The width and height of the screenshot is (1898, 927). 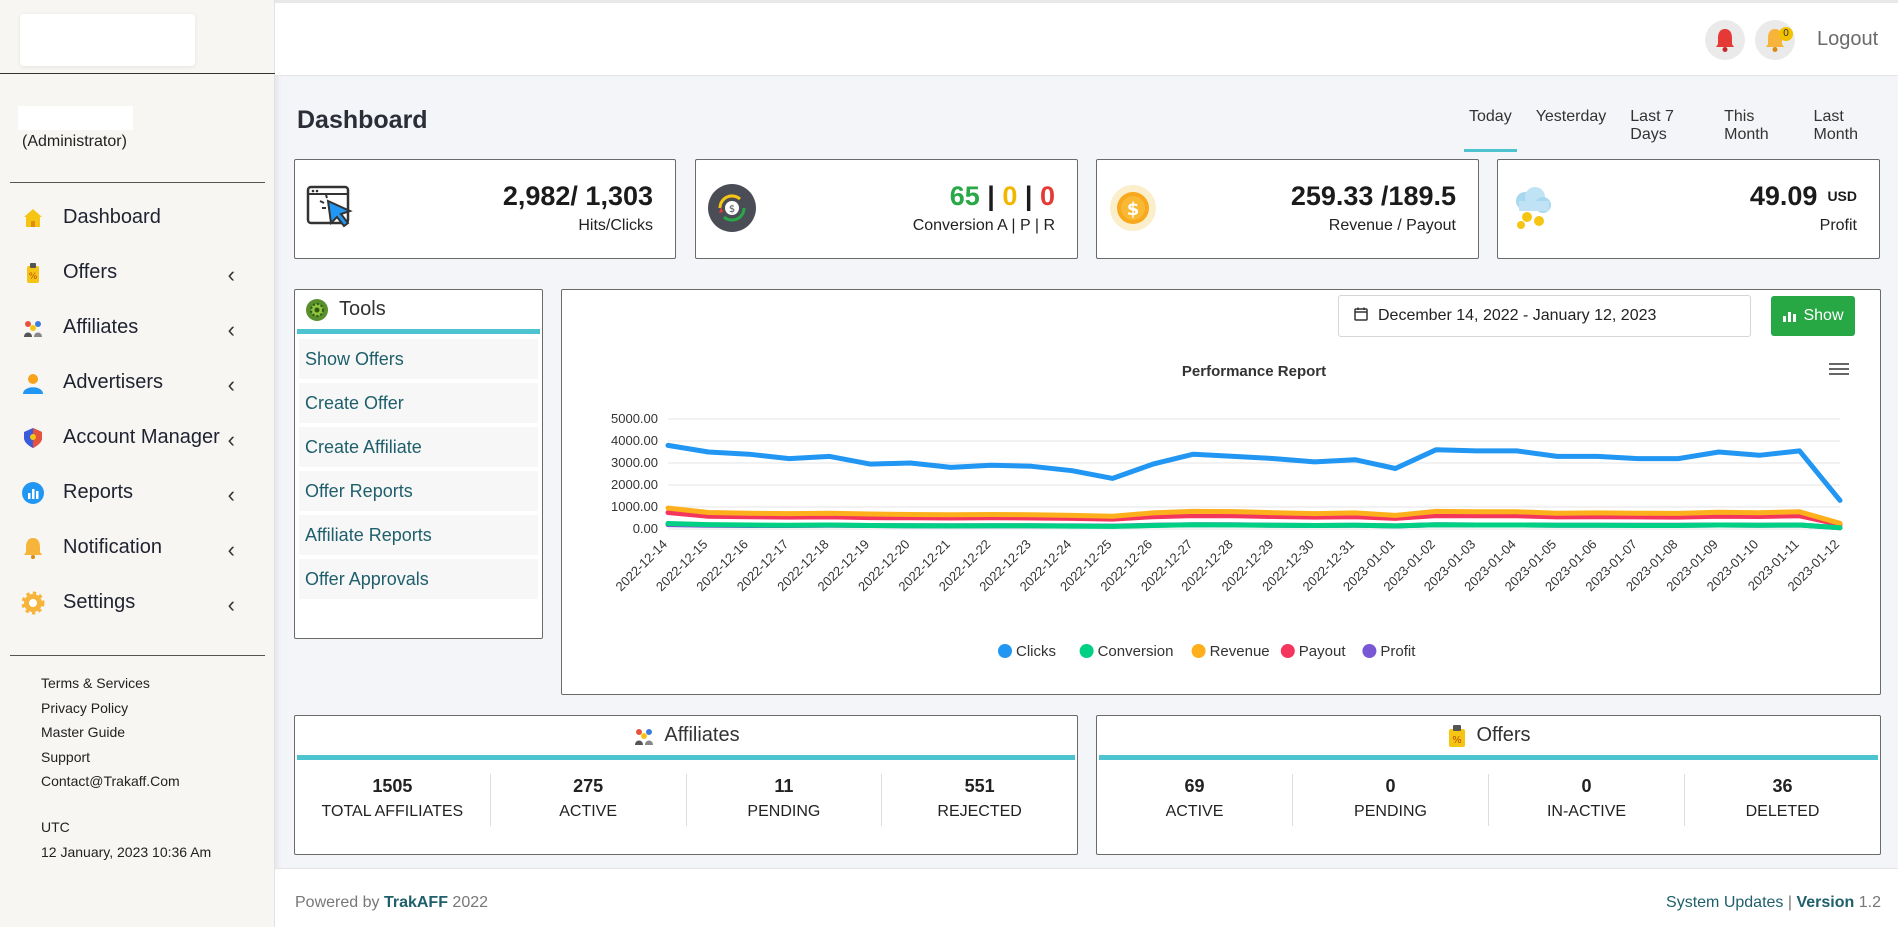 What do you see at coordinates (110, 757) in the screenshot?
I see `support-link: Support` at bounding box center [110, 757].